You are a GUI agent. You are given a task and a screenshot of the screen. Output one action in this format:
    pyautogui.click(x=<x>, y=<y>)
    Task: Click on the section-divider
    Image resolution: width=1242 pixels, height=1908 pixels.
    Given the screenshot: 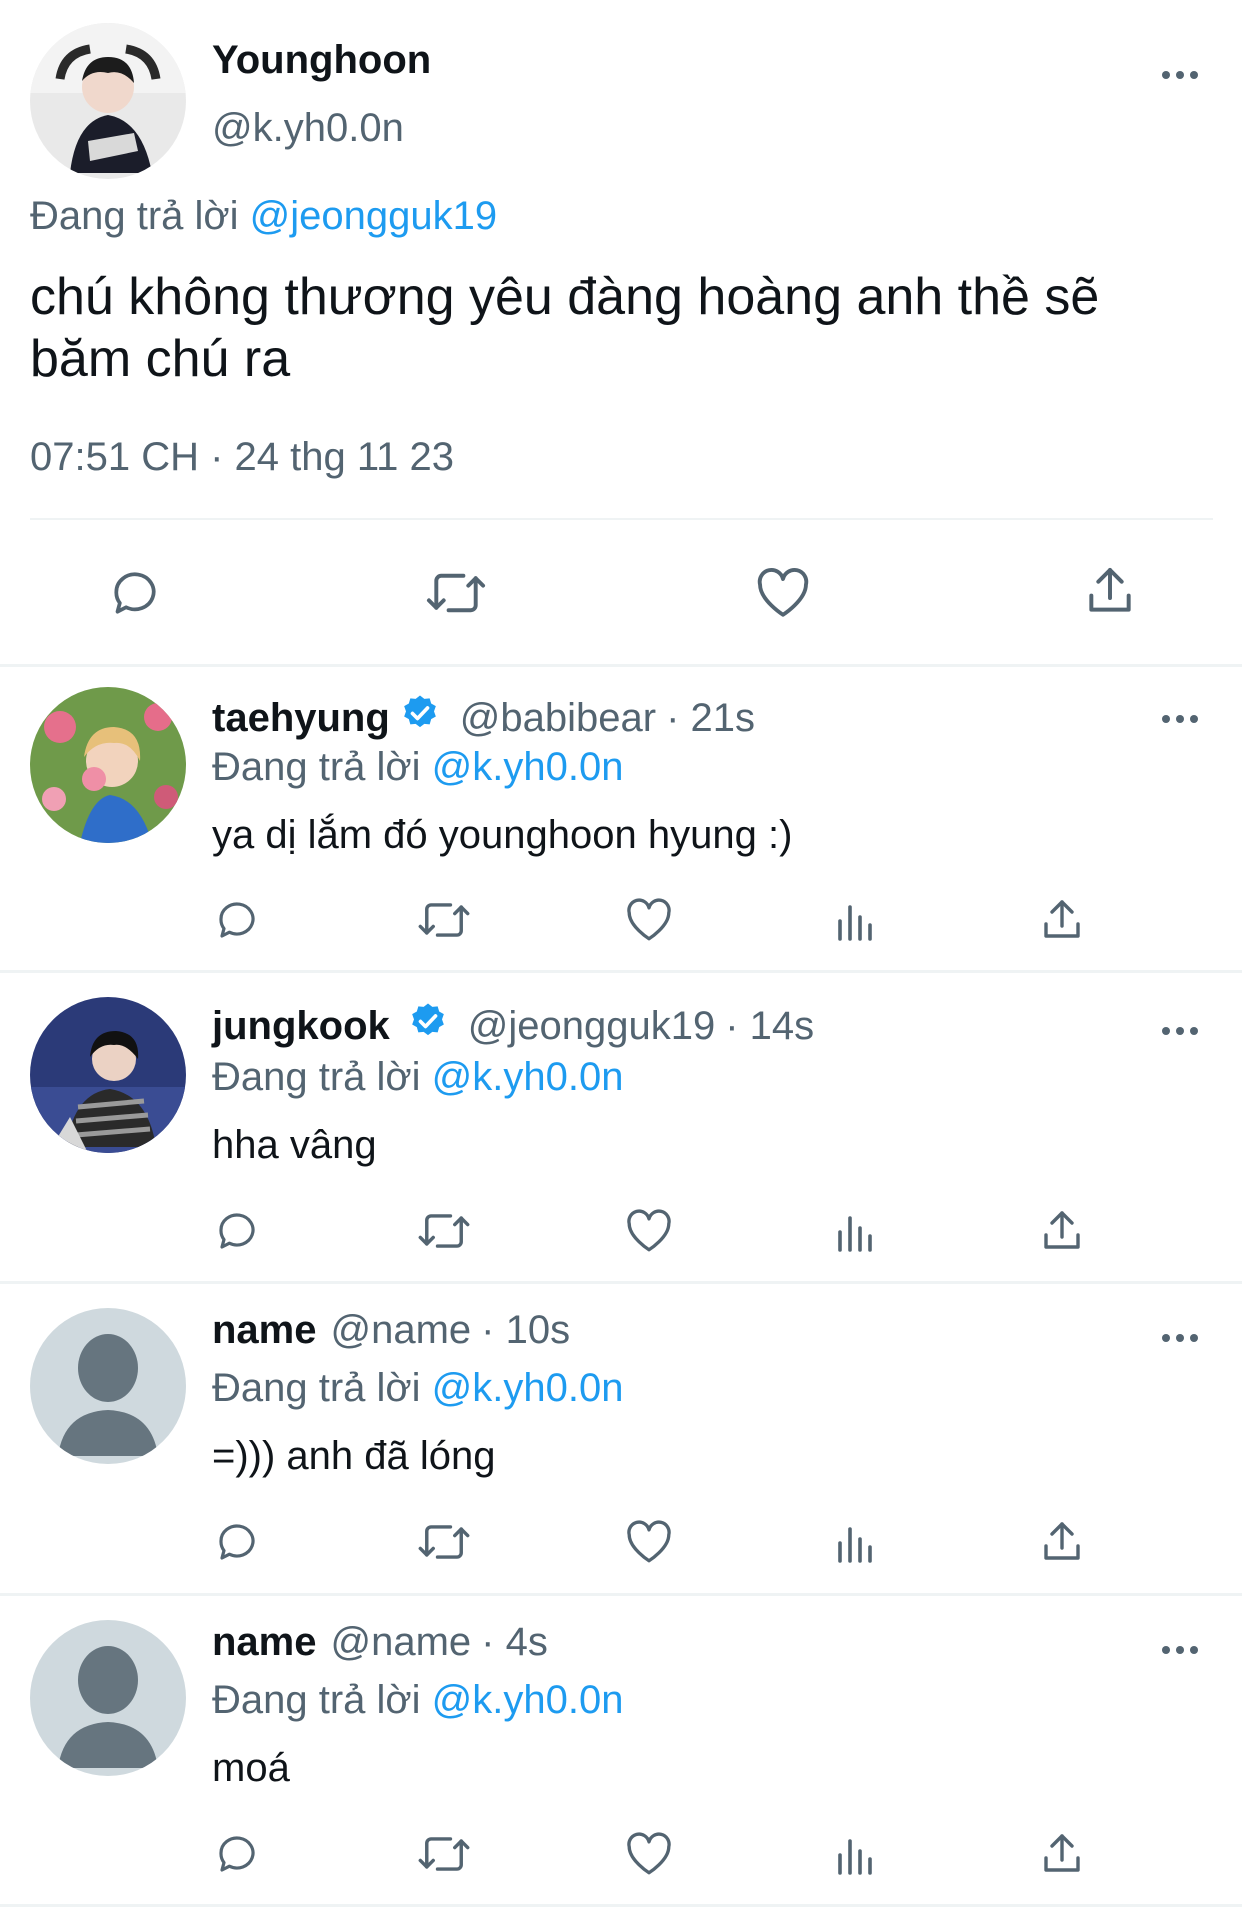 What is the action you would take?
    pyautogui.click(x=621, y=1905)
    